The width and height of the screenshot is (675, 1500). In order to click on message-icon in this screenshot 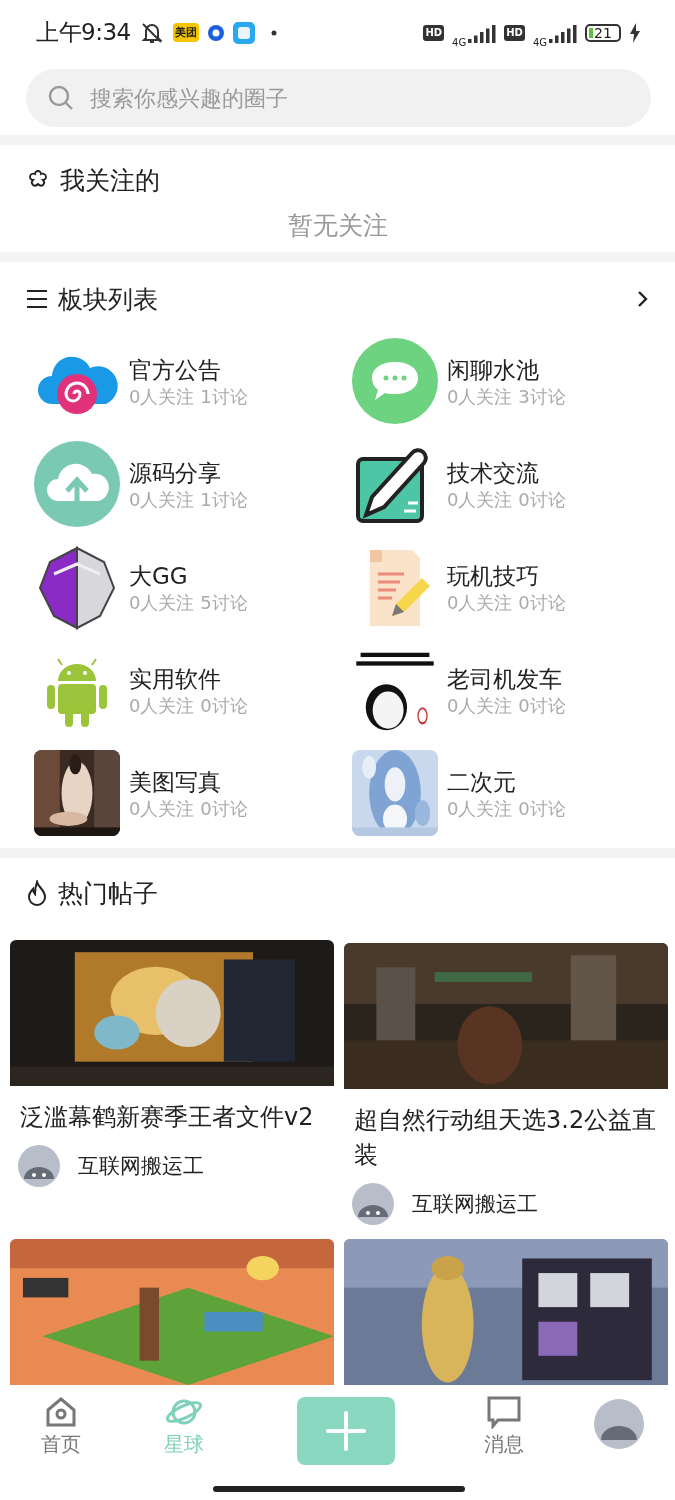, I will do `click(504, 1412)`.